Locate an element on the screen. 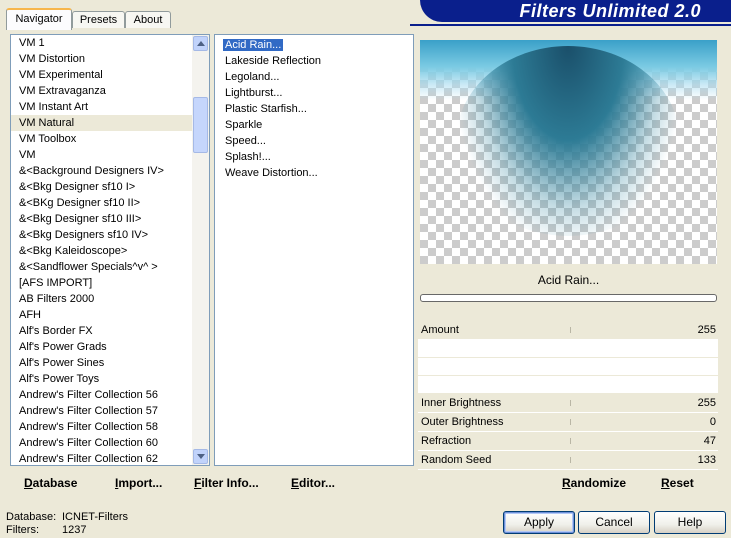 The width and height of the screenshot is (731, 538). category-item: Alf's Power Toys is located at coordinates (102, 379).